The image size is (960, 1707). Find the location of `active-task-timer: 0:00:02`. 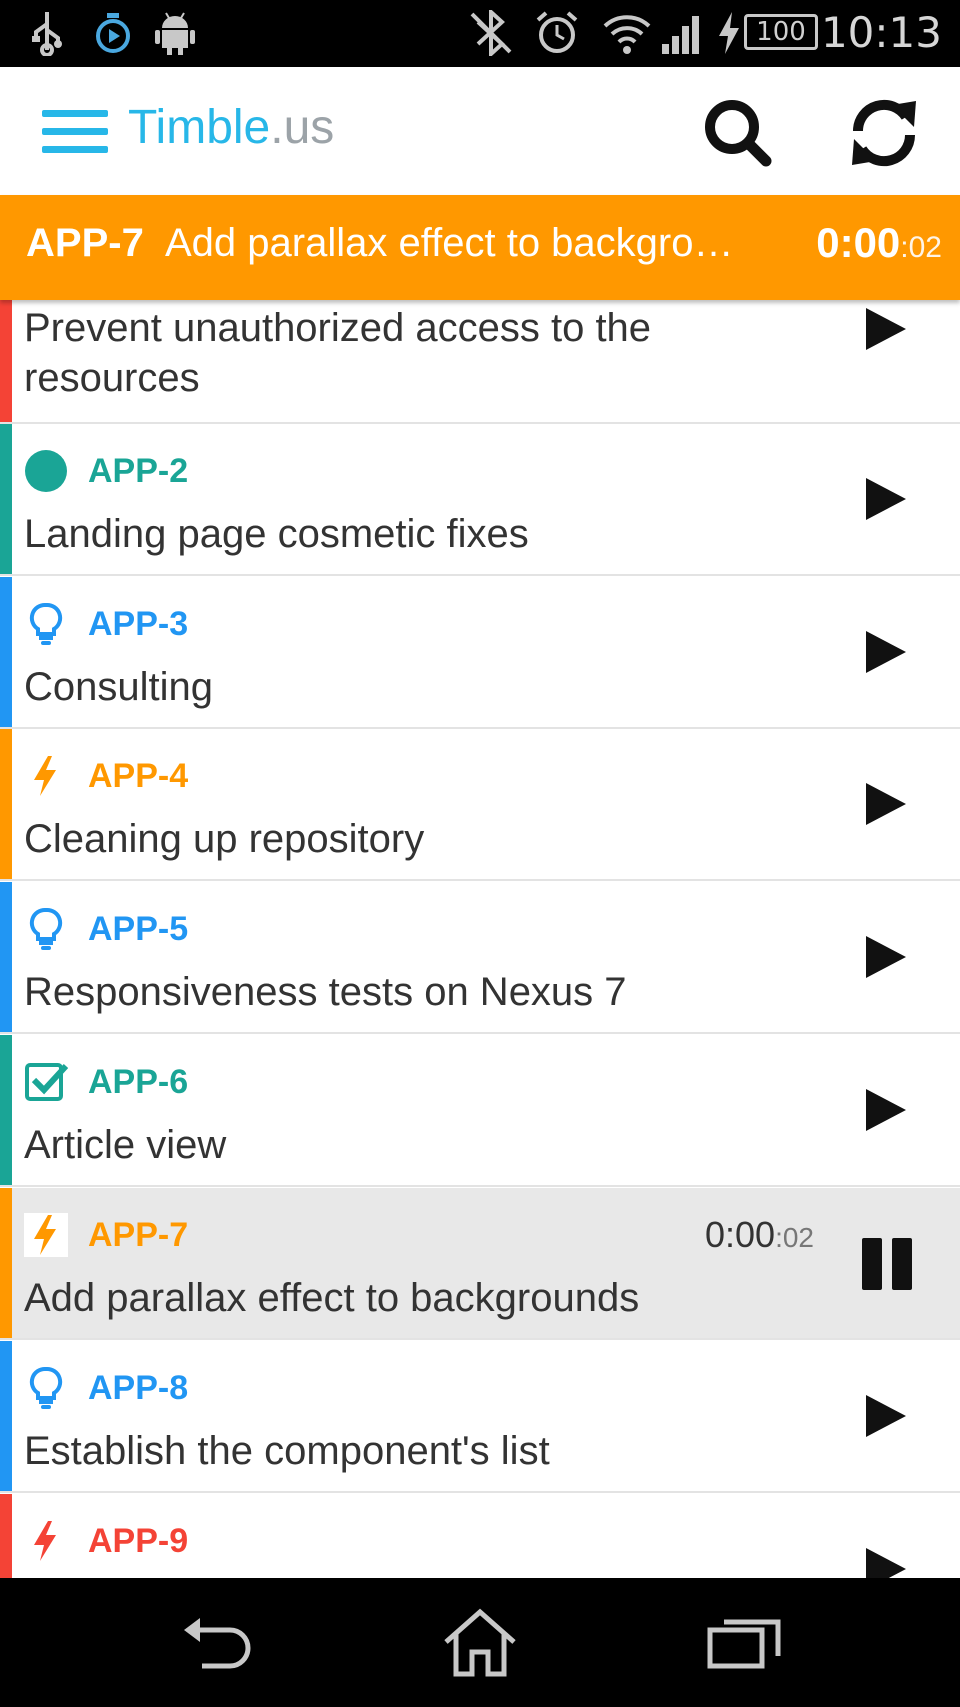

active-task-timer: 0:00:02 is located at coordinates (879, 243).